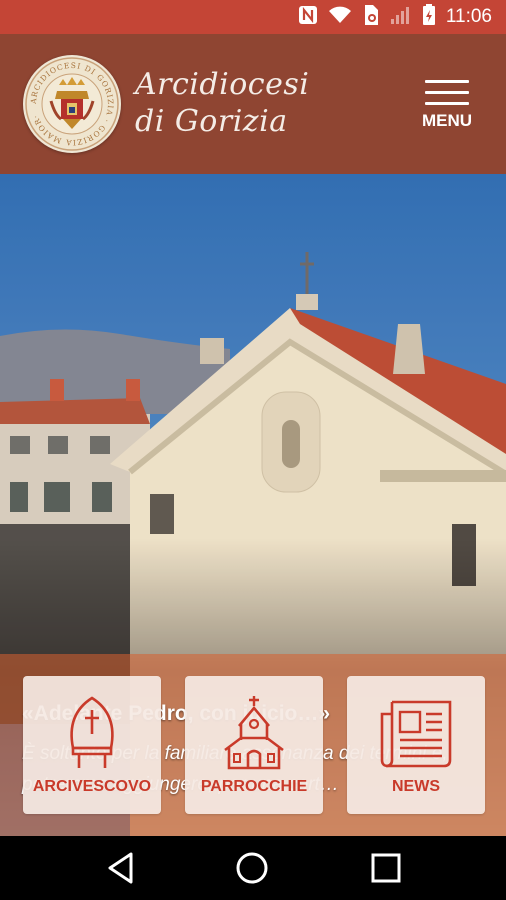 The image size is (506, 900). What do you see at coordinates (211, 121) in the screenshot?
I see `title-line-2: di Gorizia` at bounding box center [211, 121].